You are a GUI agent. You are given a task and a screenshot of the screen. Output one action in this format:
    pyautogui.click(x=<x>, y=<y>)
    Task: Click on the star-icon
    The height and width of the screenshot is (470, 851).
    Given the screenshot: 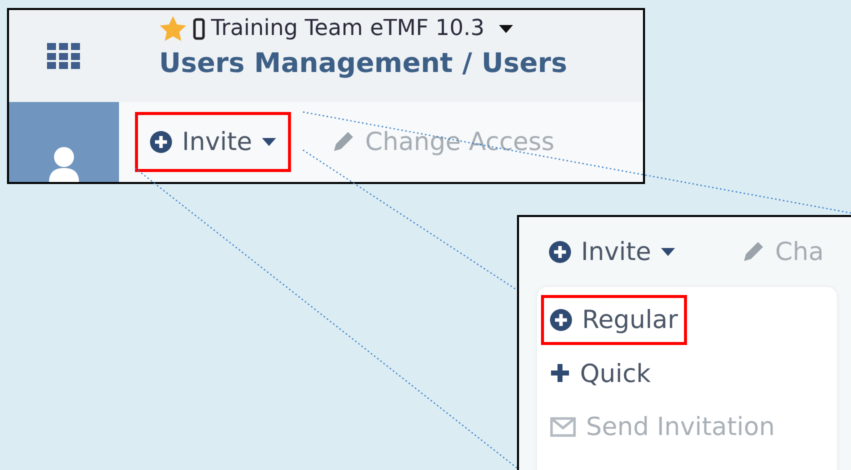 What is the action you would take?
    pyautogui.click(x=173, y=29)
    